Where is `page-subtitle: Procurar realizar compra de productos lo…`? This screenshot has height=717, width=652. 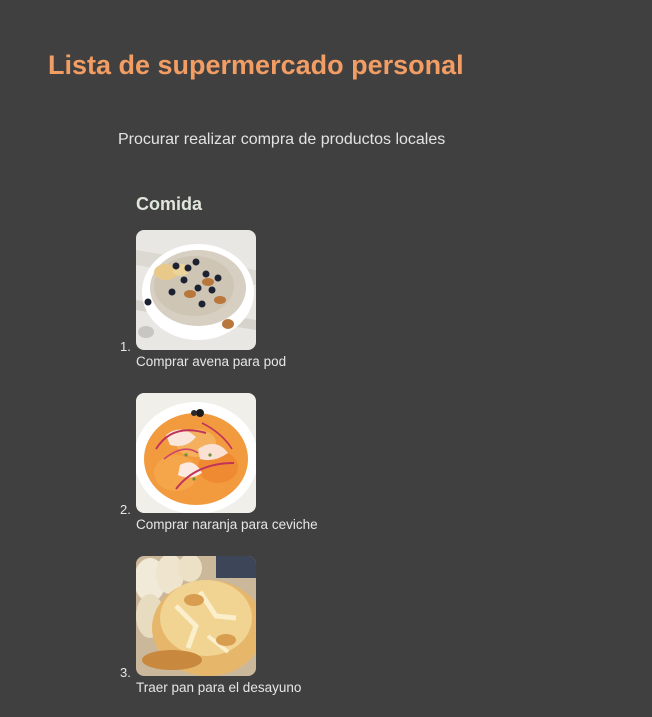 page-subtitle: Procurar realizar compra de productos lo… is located at coordinates (282, 139).